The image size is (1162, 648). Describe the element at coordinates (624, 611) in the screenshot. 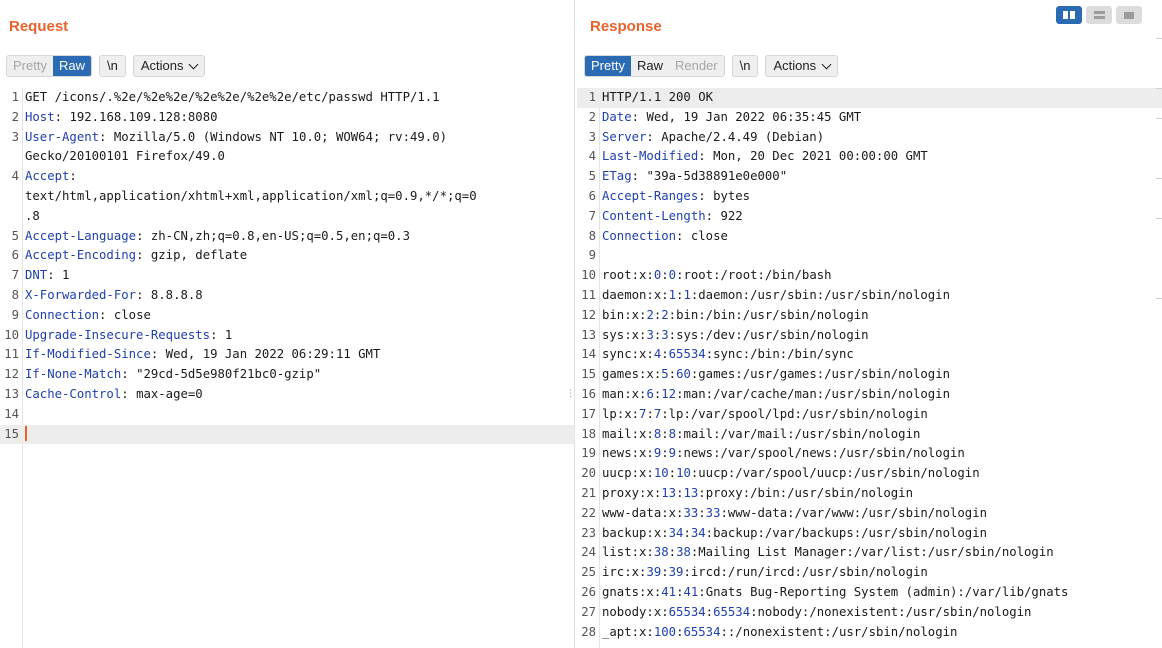

I see `passwd-user: nobody` at that location.